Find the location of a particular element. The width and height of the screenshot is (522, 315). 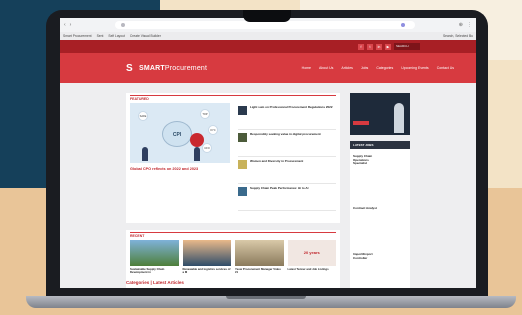

nav-item-articles: Articles is located at coordinates (346, 68).